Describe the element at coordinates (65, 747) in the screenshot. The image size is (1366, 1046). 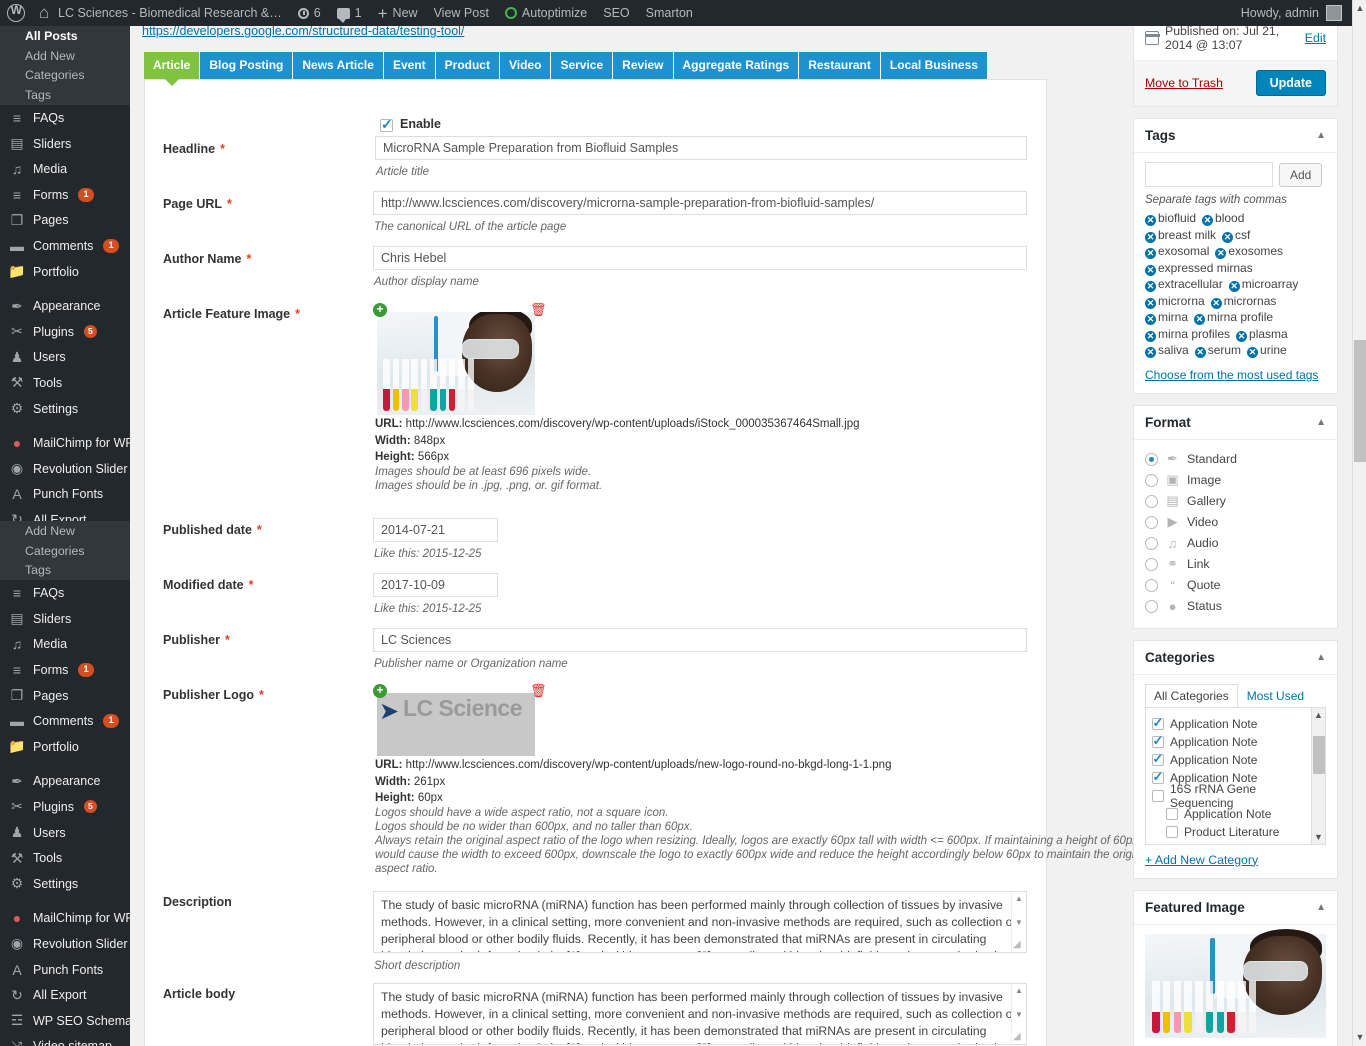
I see `sidebar-item-portfolio: 📁 Portfolio` at that location.